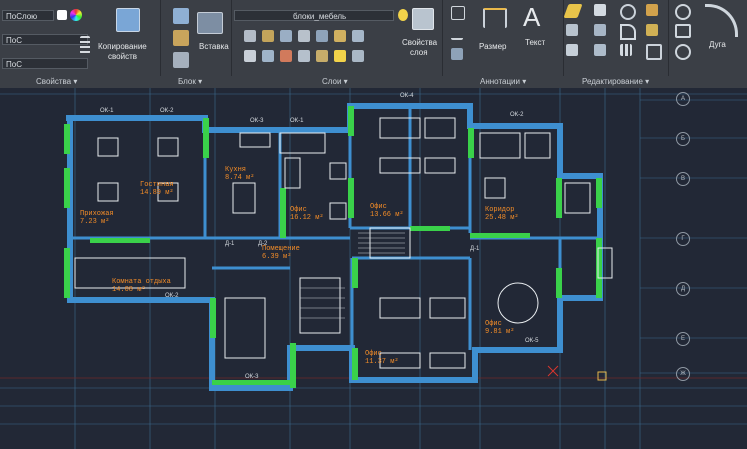  I want to click on layer-merge-icon, so click(268, 56).